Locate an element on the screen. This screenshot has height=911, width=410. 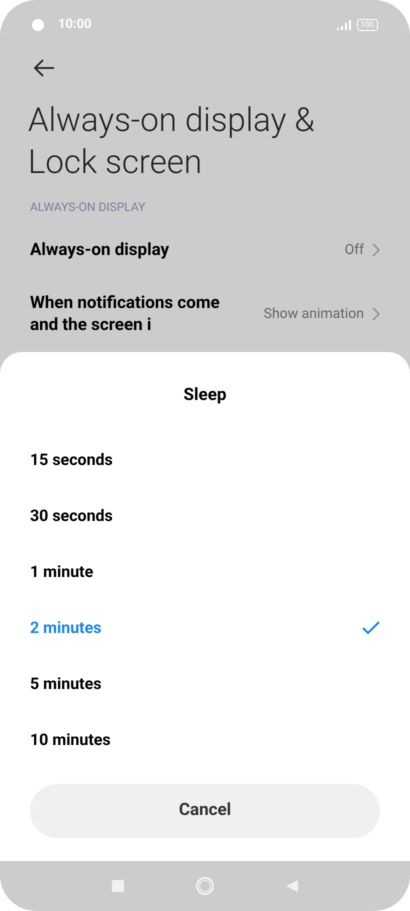
page-title: Always-on display & Lock screen is located at coordinates (171, 142).